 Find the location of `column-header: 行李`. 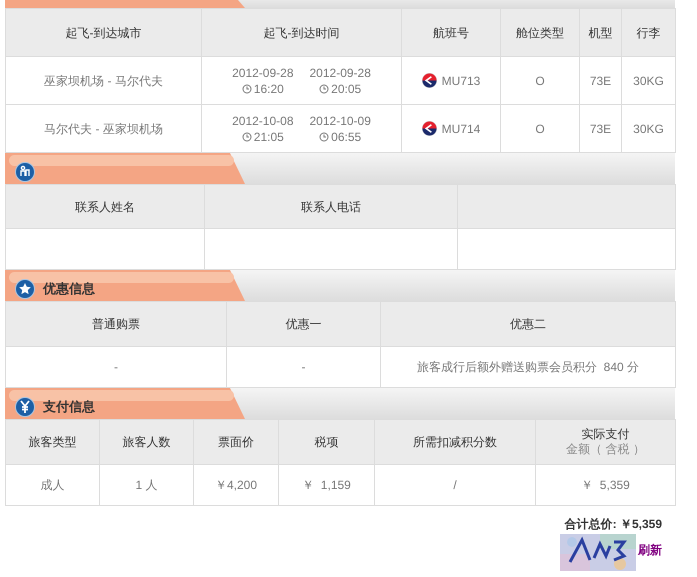

column-header: 行李 is located at coordinates (649, 32).